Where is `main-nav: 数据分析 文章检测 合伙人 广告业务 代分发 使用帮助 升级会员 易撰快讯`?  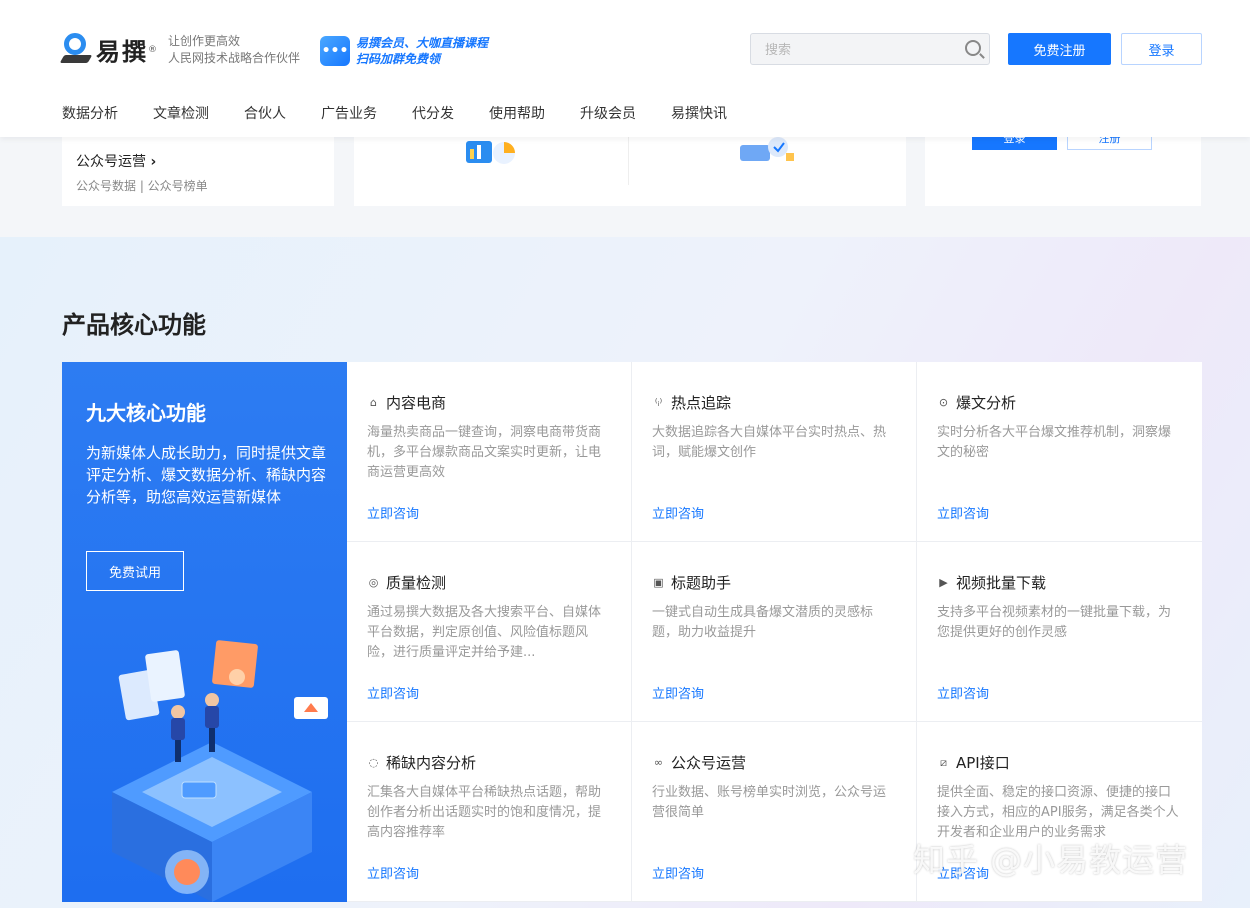
main-nav: 数据分析 文章检测 合伙人 广告业务 代分发 使用帮助 升级会员 易撰快讯 is located at coordinates (412, 113).